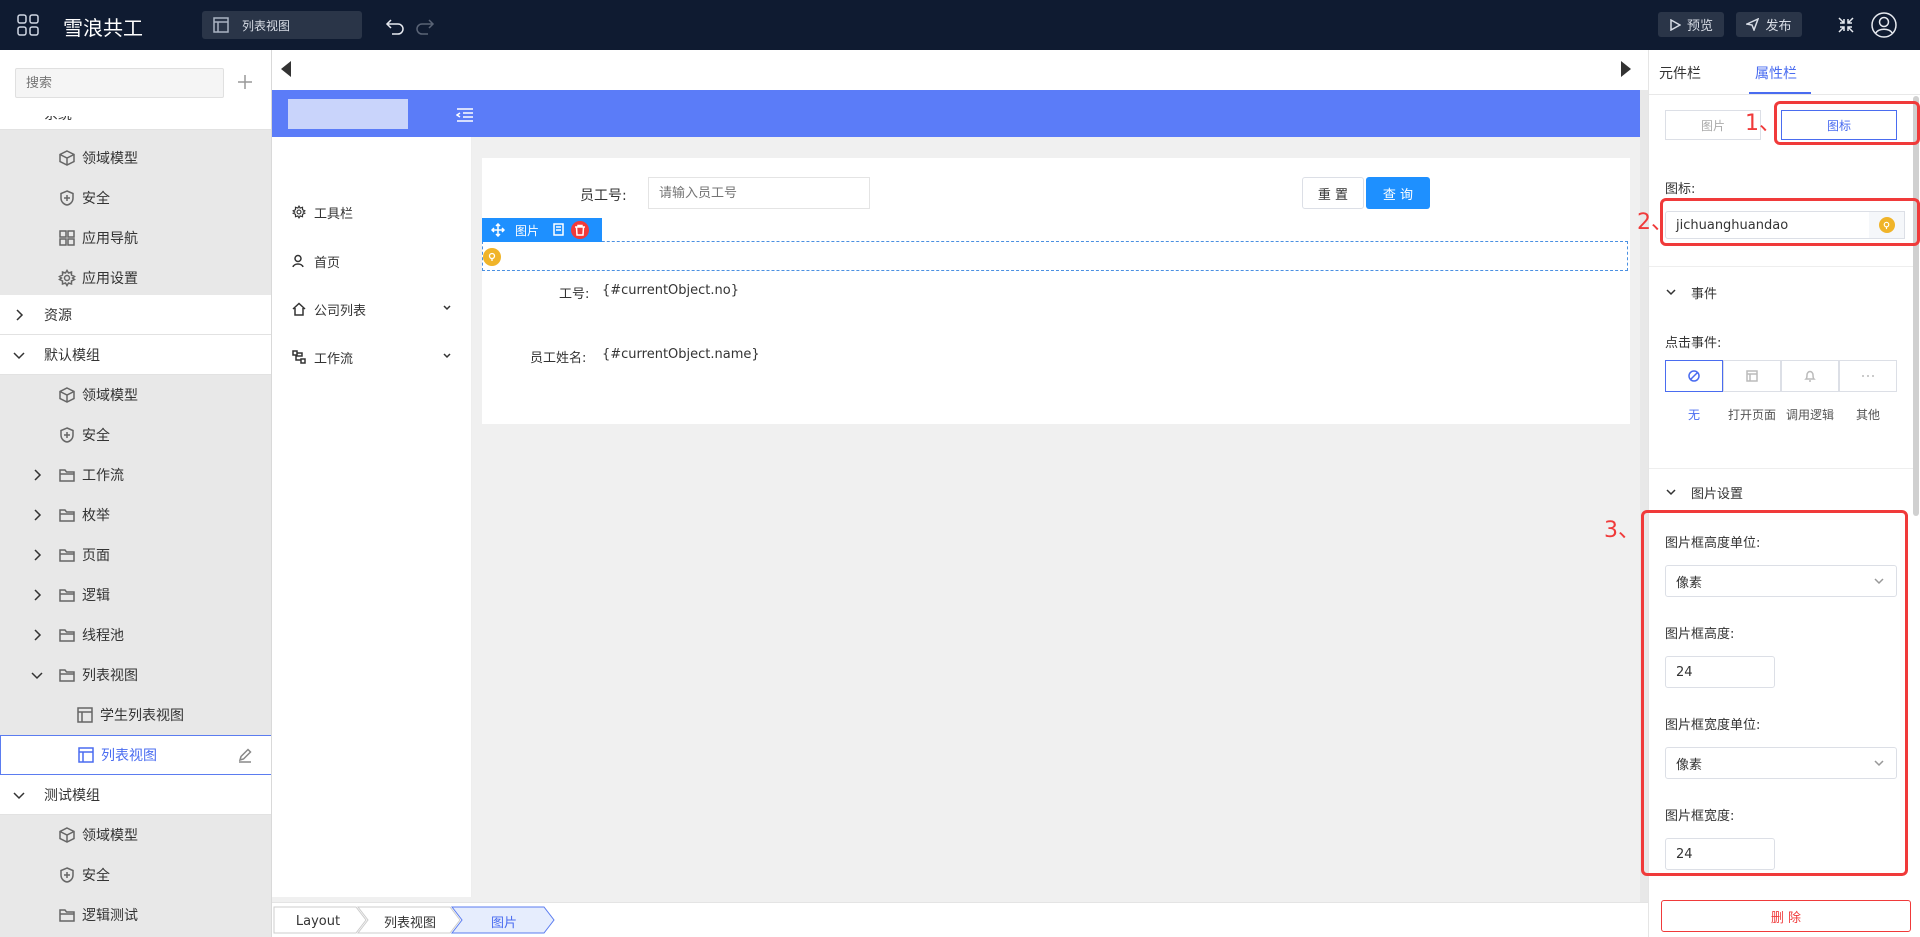  I want to click on breadcrumb-image: 图片, so click(504, 921).